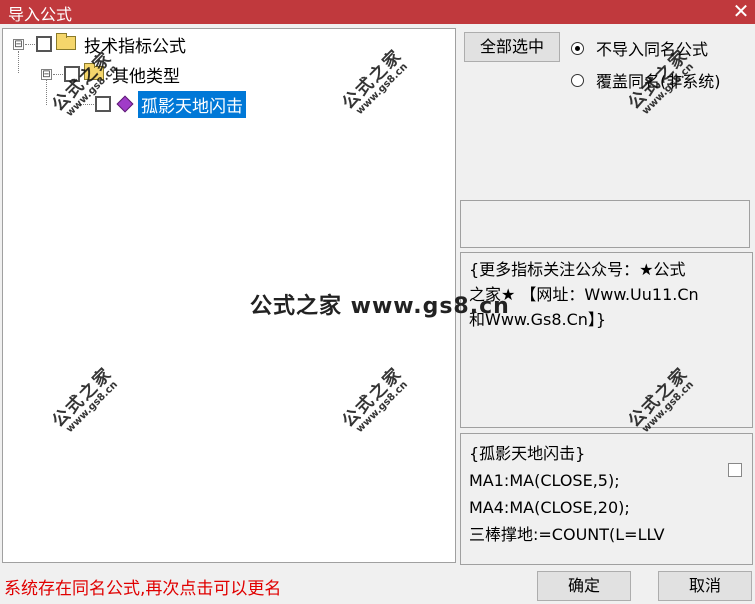 The height and width of the screenshot is (604, 755). I want to click on cancel-button: 取消, so click(705, 586).